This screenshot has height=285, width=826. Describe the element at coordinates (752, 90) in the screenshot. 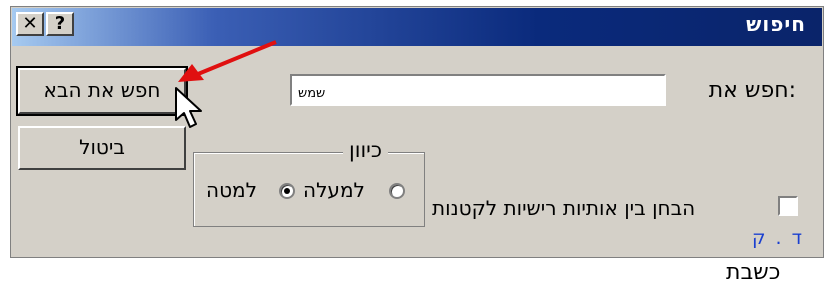

I see `find-what-label: חפש את:` at that location.